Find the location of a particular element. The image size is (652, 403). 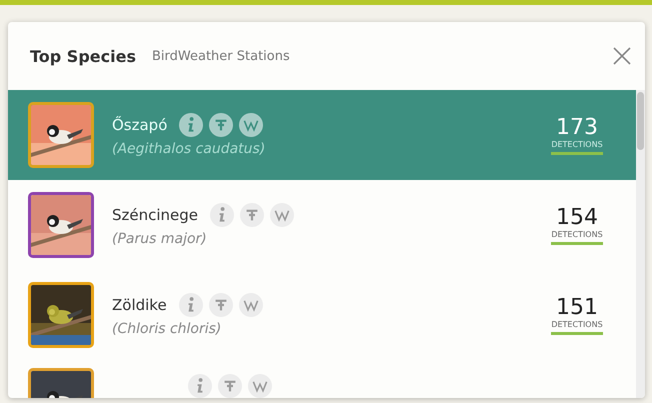

panel-title: Top Species is located at coordinates (83, 56).